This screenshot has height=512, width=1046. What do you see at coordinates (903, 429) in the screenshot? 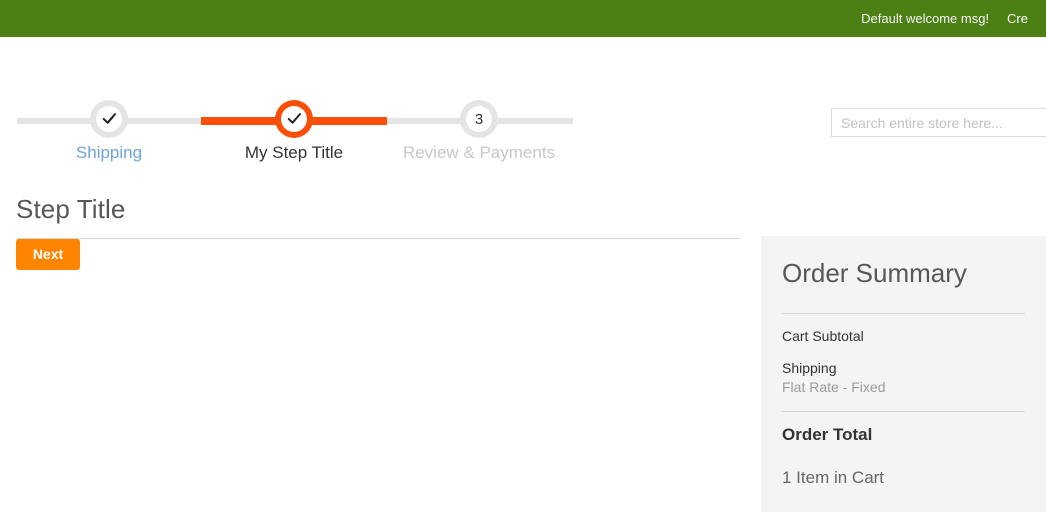
I see `order-total-row: Order Total` at bounding box center [903, 429].